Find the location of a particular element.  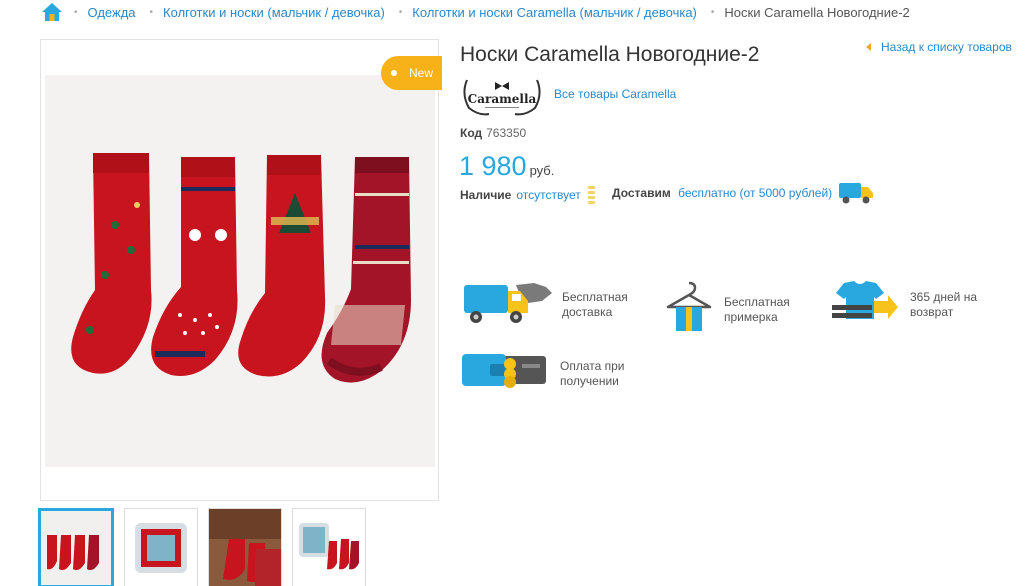

product-code-label: Код is located at coordinates (471, 133).